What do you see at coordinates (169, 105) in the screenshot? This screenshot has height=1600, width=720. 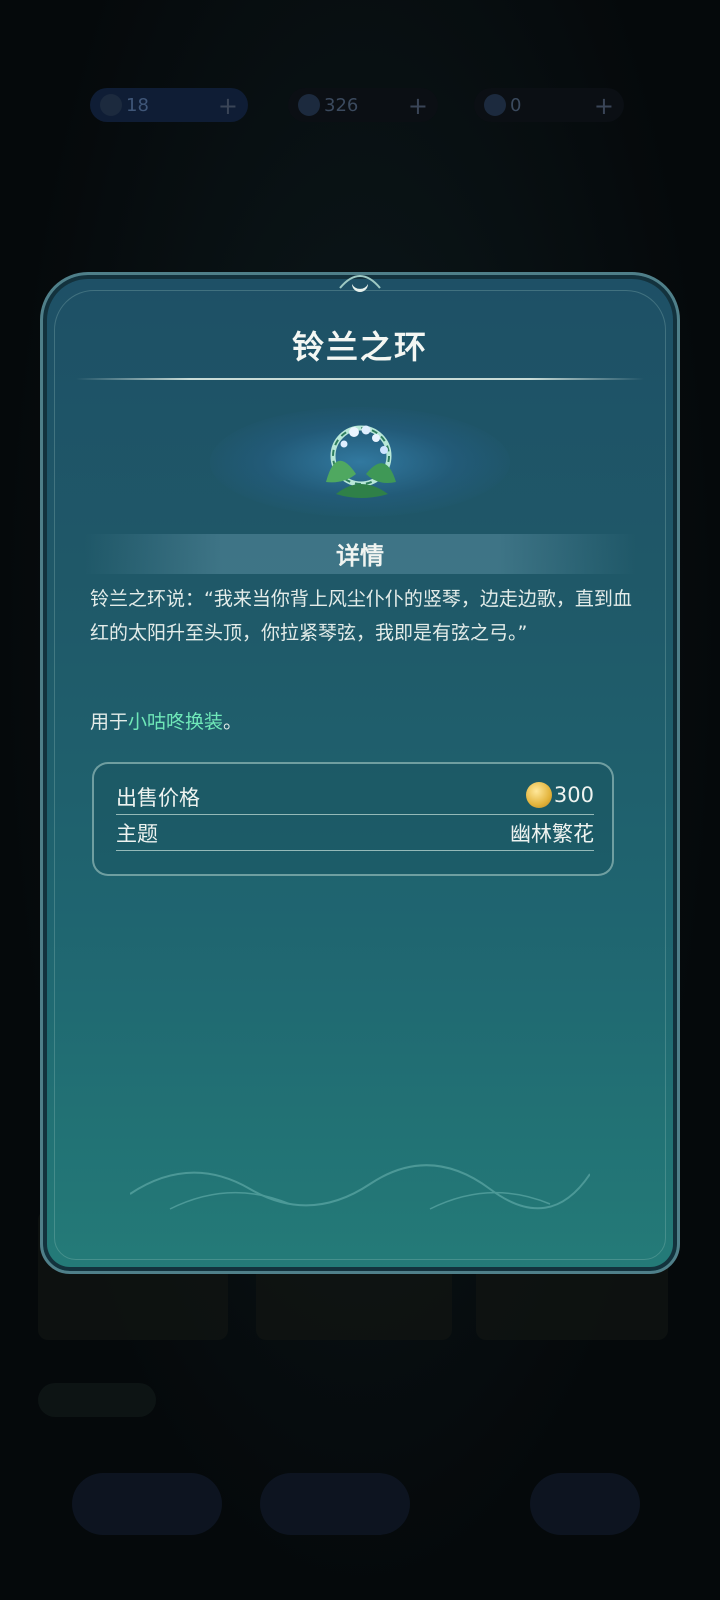 I see `dream-orb-counter: 18 +` at bounding box center [169, 105].